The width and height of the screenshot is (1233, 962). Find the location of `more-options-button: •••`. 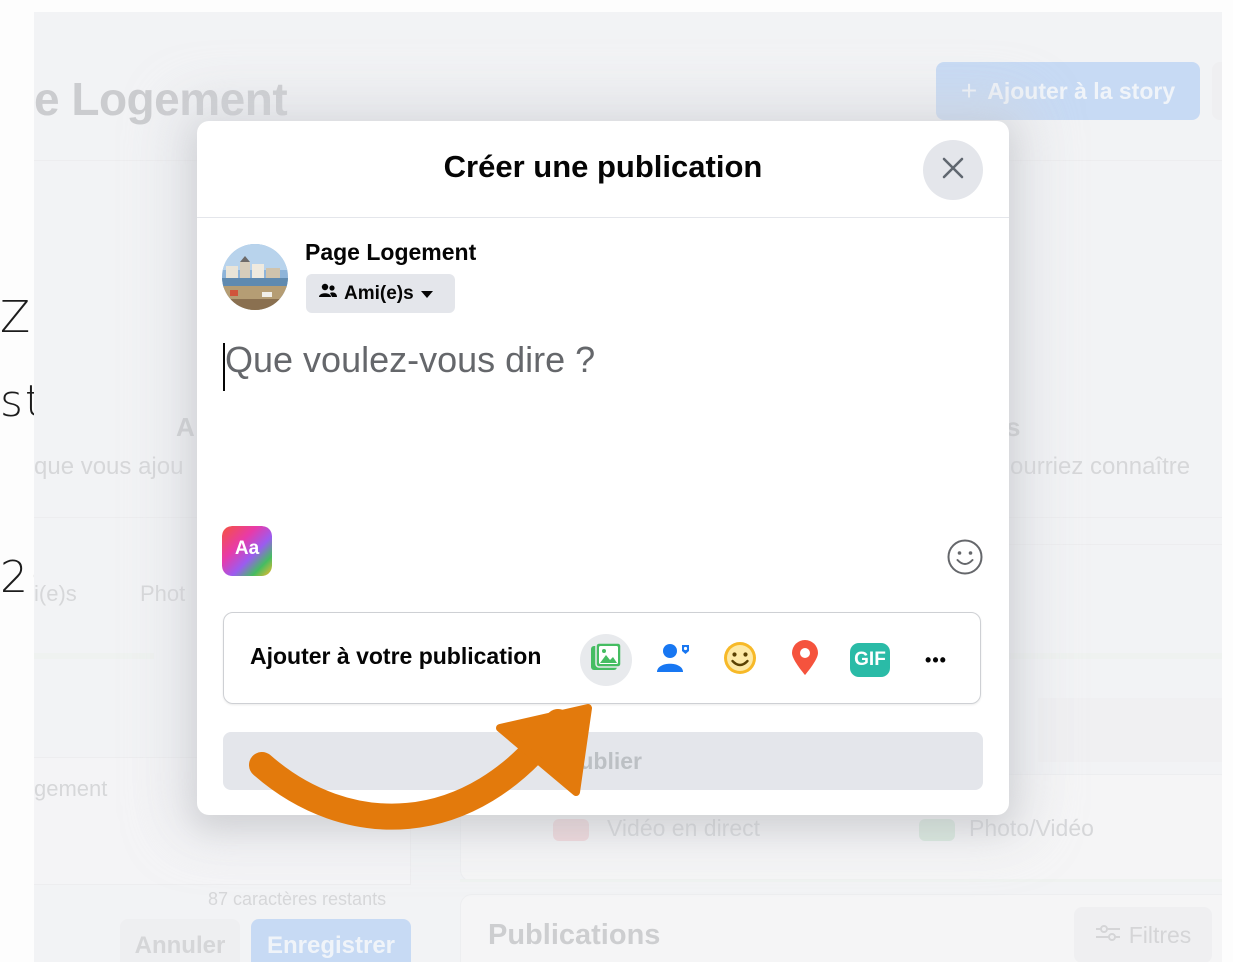

more-options-button: ••• is located at coordinates (936, 660).